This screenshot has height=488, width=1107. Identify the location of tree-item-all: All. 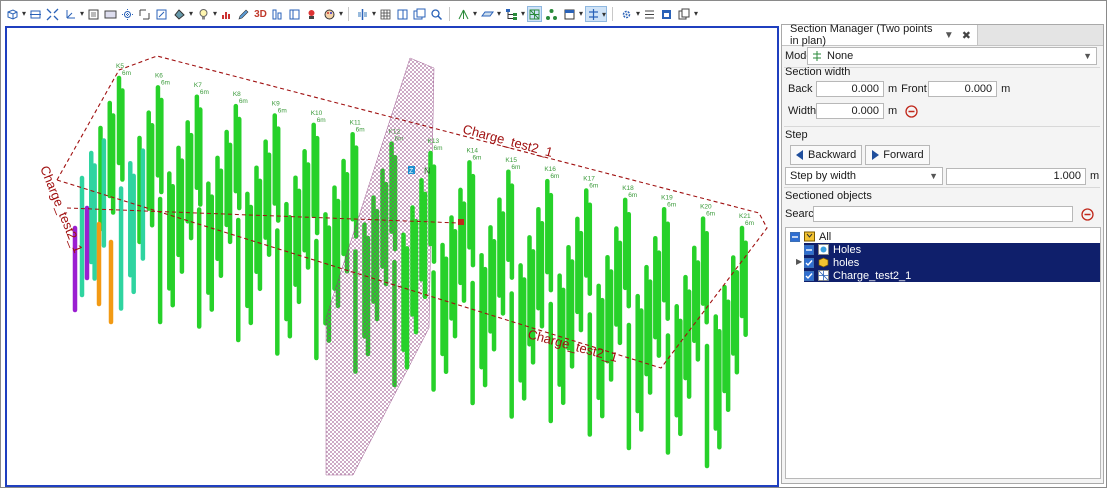
(810, 236).